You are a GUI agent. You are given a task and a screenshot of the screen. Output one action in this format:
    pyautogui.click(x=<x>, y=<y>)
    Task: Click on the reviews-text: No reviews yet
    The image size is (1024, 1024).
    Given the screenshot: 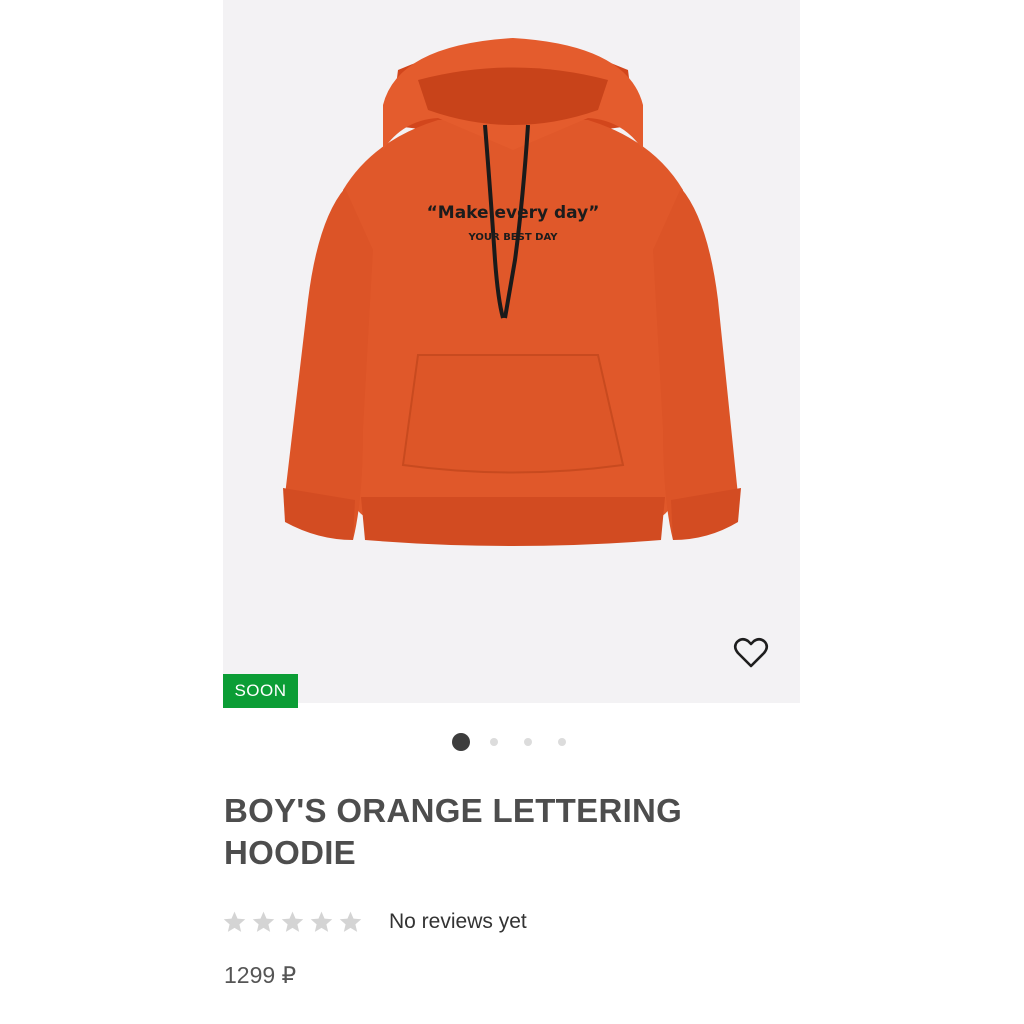 What is the action you would take?
    pyautogui.click(x=458, y=921)
    